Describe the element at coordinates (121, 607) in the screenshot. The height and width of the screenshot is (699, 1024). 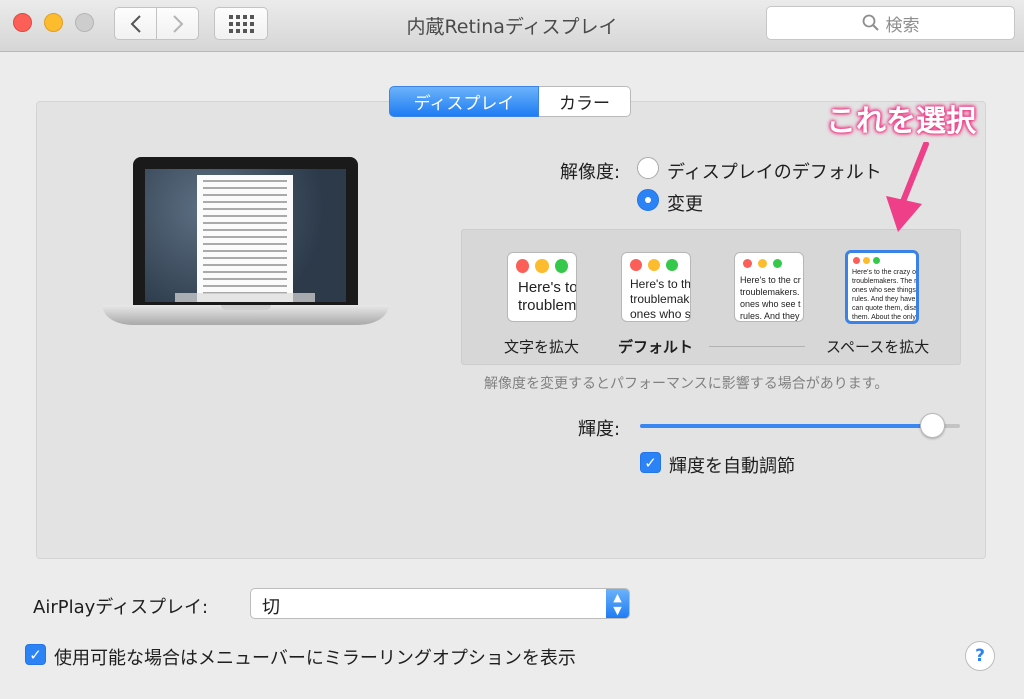
I see `airplay-label: AirPlayディスプレイ:` at that location.